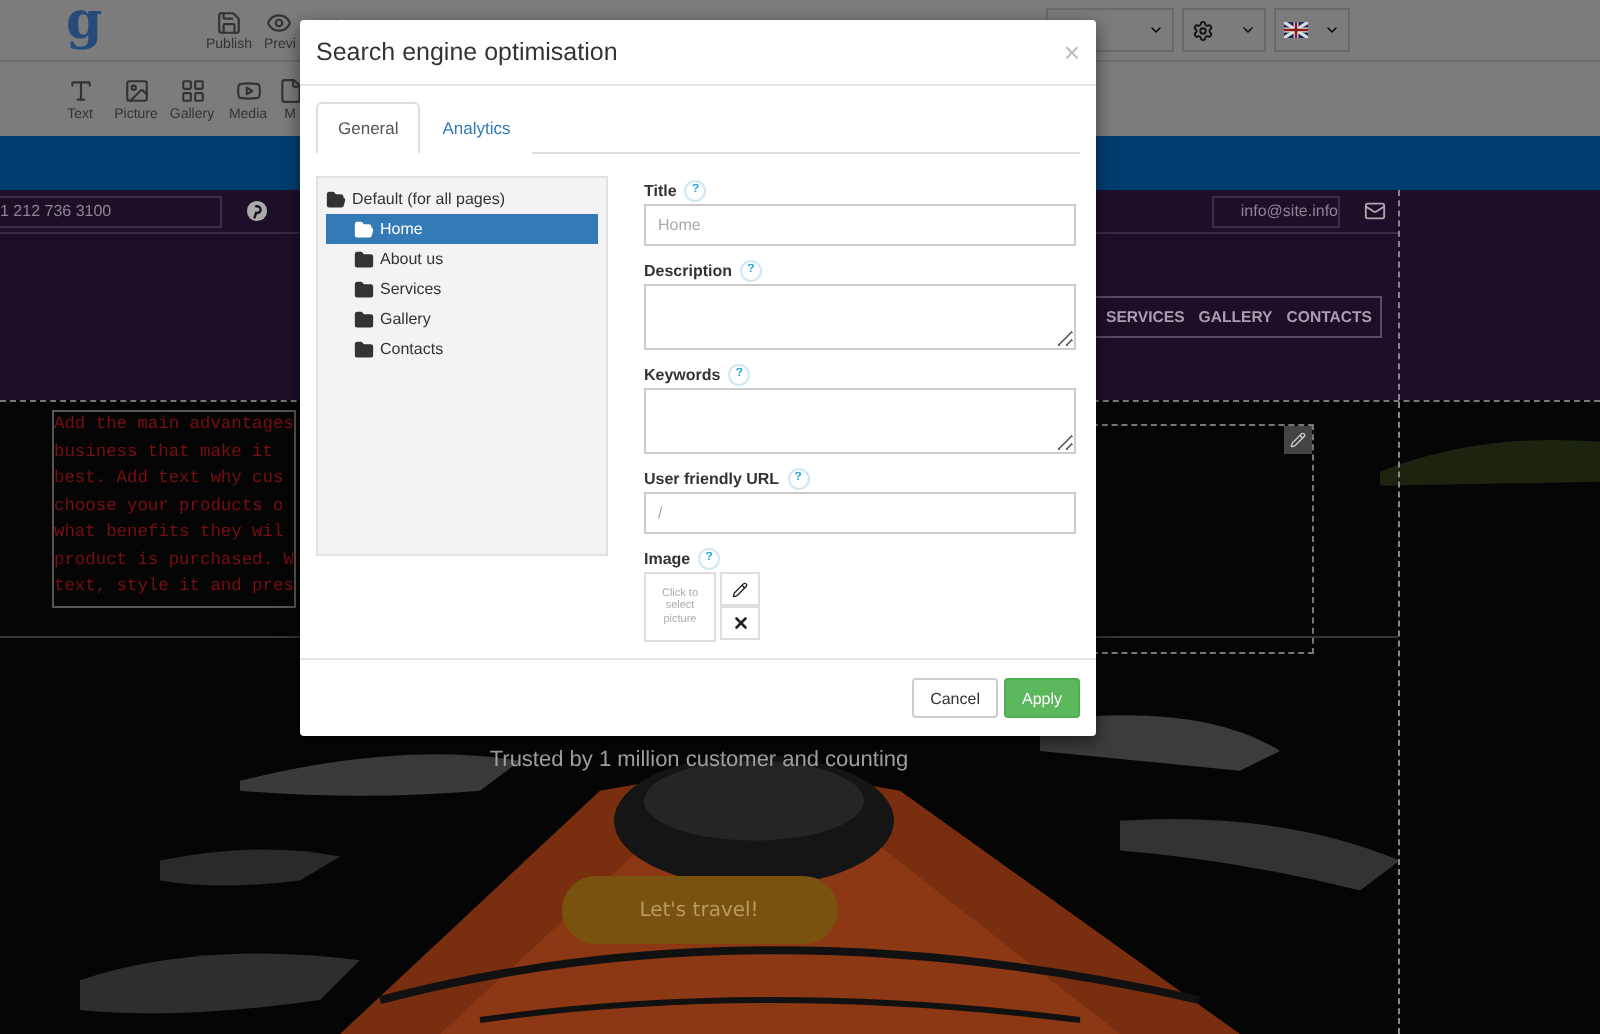 Image resolution: width=1600 pixels, height=1034 pixels. I want to click on field-label: Keywords, so click(682, 374).